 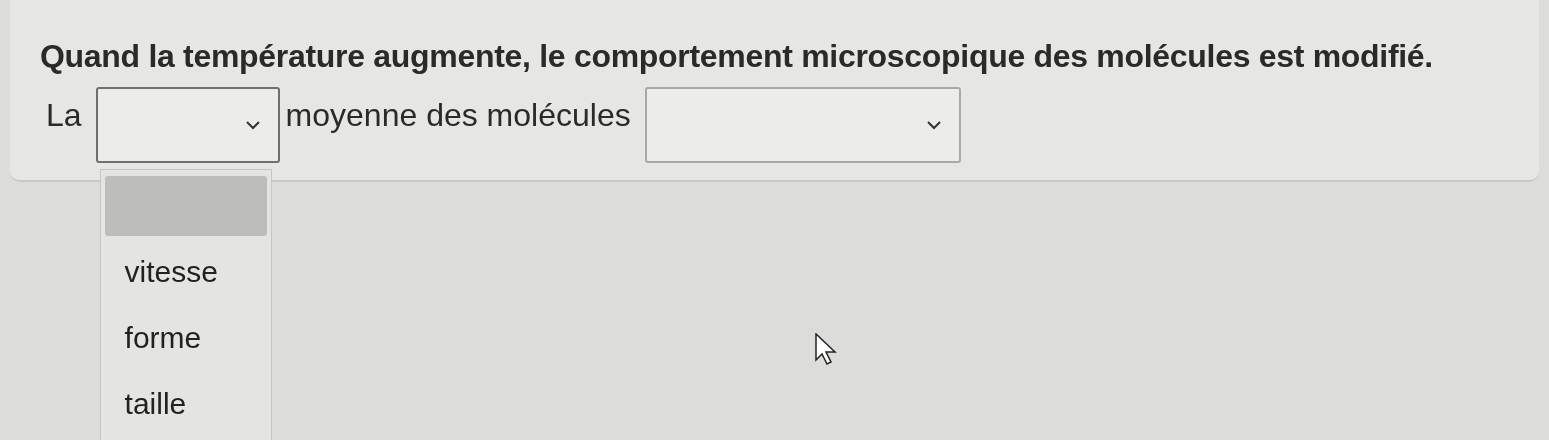 What do you see at coordinates (458, 115) in the screenshot?
I see `sentence-text: moyenne des molécules` at bounding box center [458, 115].